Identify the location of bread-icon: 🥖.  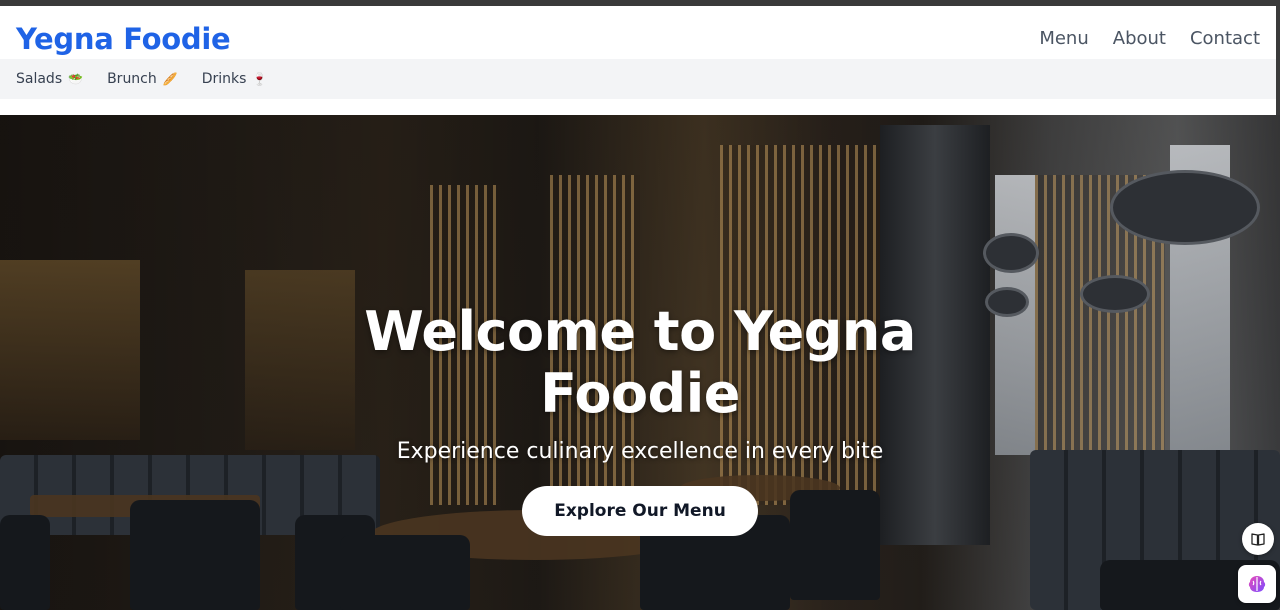
(170, 79).